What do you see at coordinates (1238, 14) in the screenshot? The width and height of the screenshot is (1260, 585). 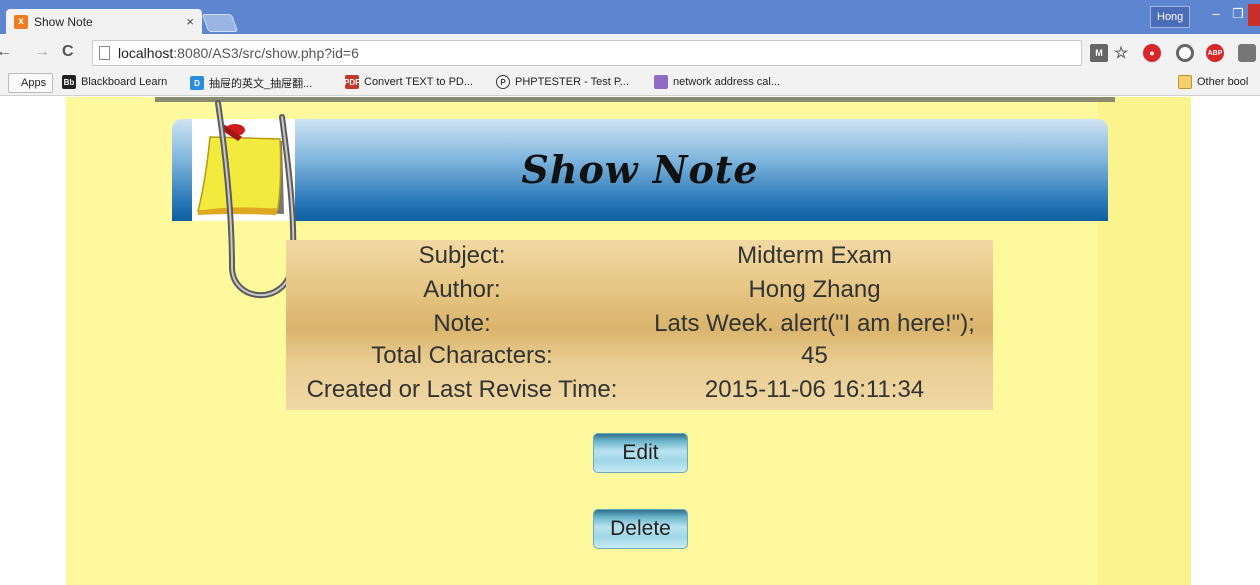 I see `restore-icon: ❐` at bounding box center [1238, 14].